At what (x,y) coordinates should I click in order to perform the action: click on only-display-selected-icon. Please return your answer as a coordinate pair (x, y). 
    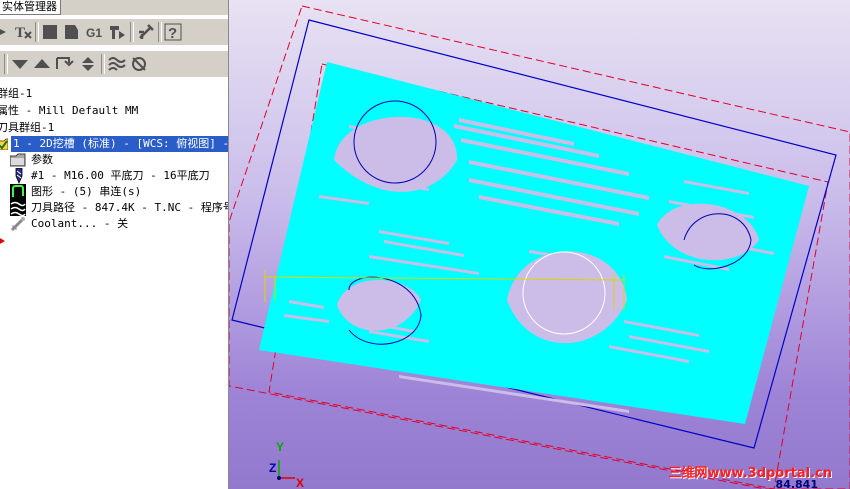
    Looking at the image, I should click on (139, 64).